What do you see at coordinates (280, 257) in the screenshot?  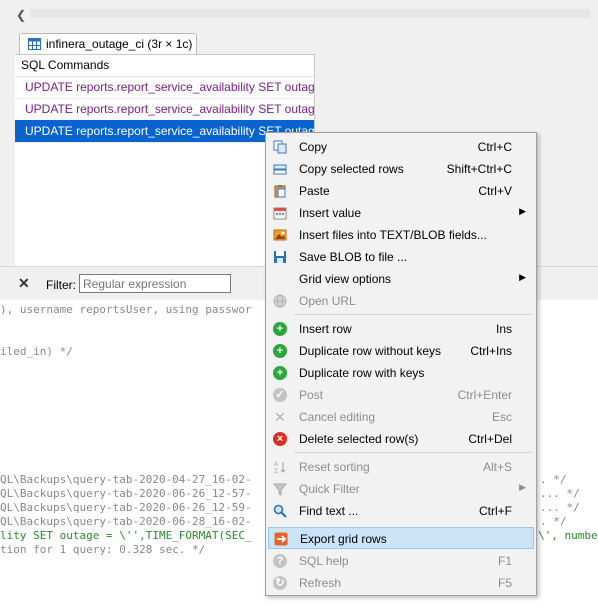 I see `save-icon` at bounding box center [280, 257].